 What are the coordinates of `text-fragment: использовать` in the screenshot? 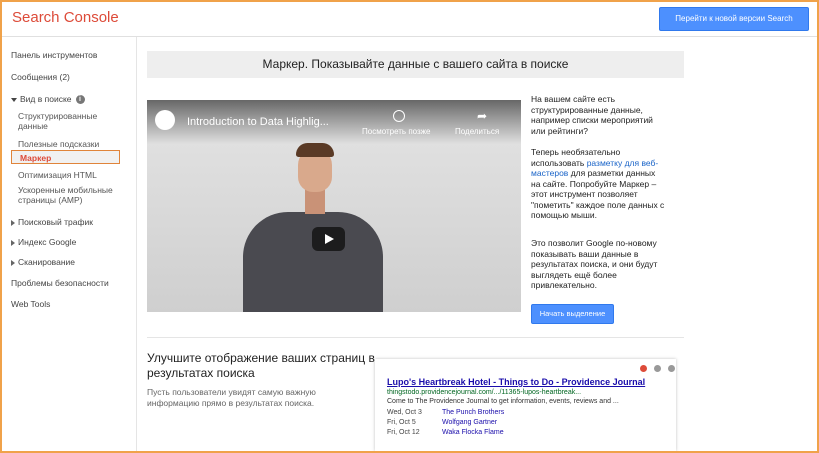 It's located at (559, 162).